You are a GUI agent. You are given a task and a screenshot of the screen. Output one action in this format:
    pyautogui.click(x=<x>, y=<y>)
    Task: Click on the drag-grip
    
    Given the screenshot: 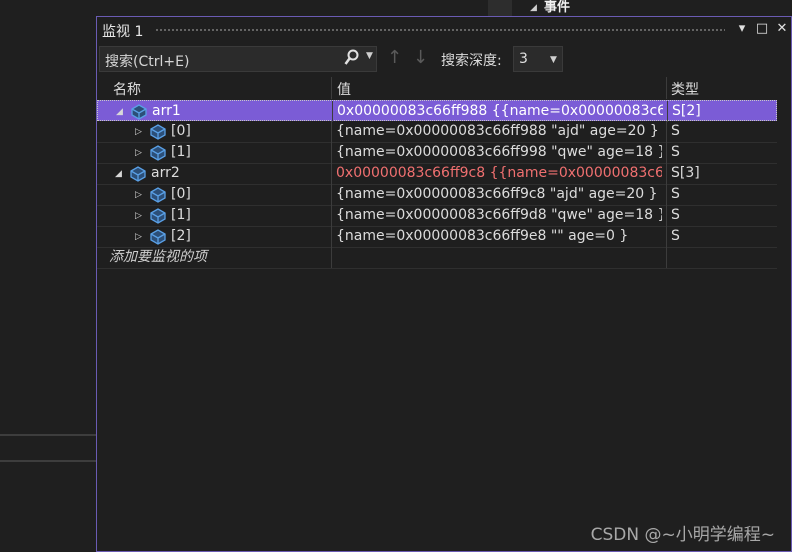 What is the action you would take?
    pyautogui.click(x=440, y=30)
    